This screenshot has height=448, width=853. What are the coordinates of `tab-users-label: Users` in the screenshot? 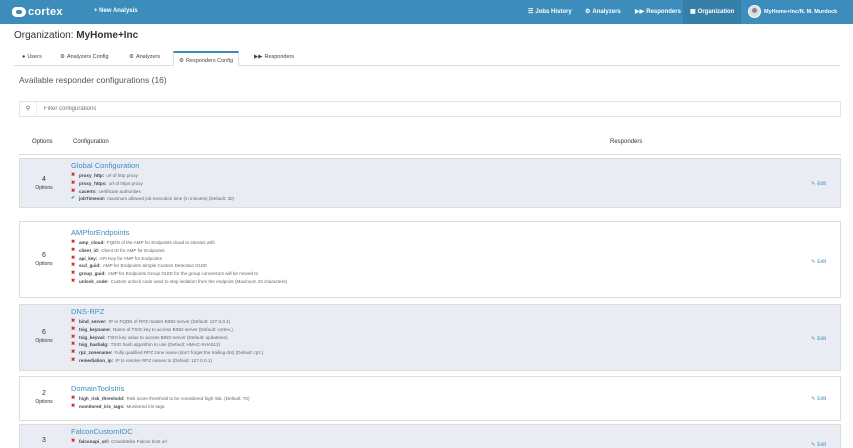 It's located at (34, 57).